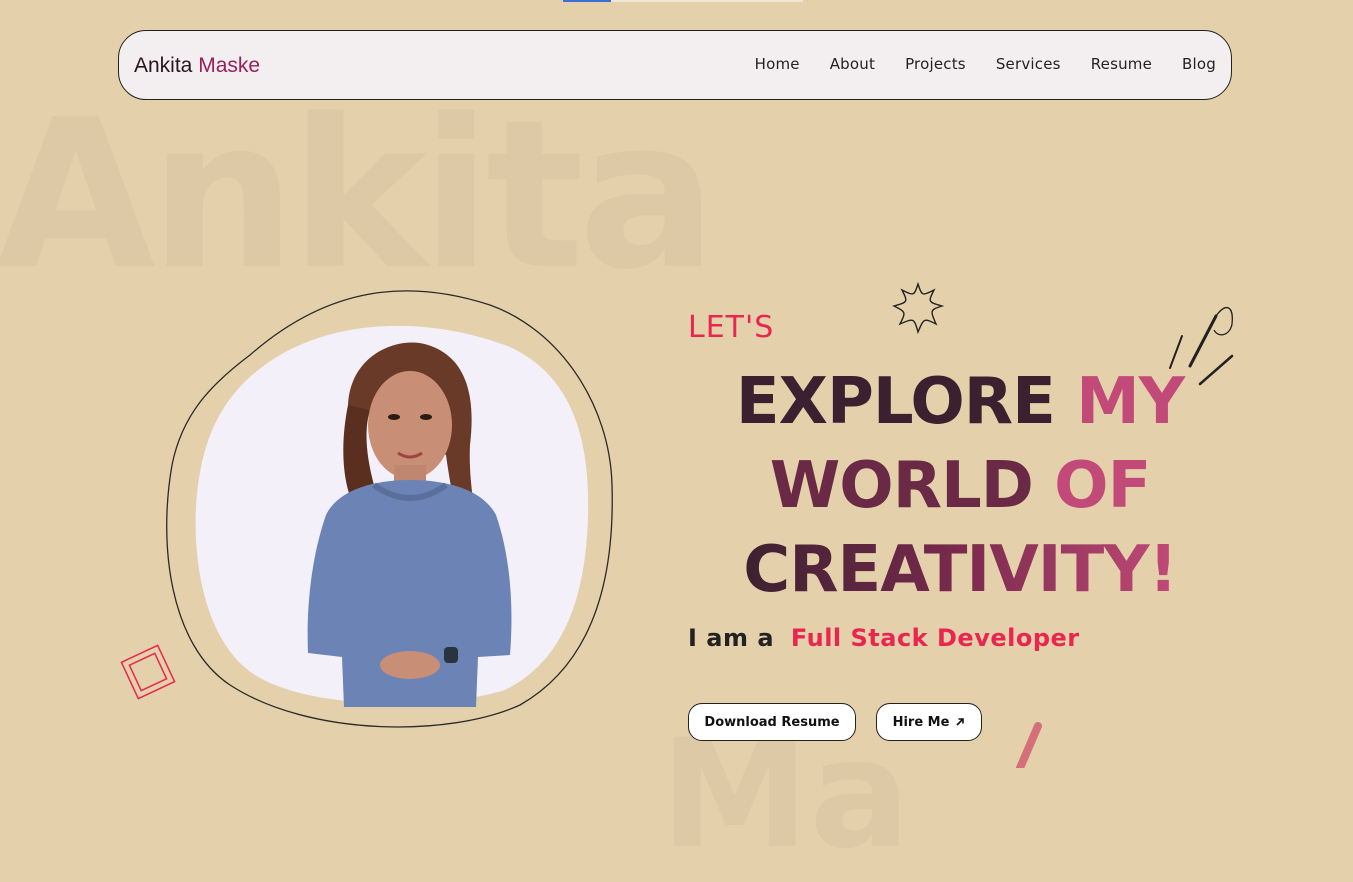  What do you see at coordinates (1199, 64) in the screenshot?
I see `nav-item-blog: Blog` at bounding box center [1199, 64].